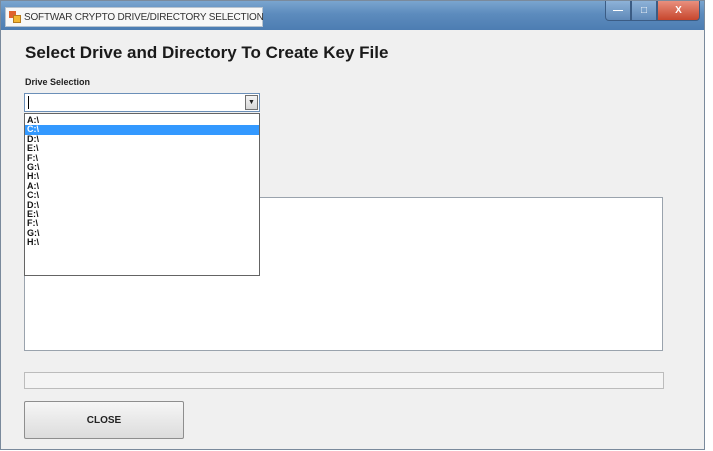 This screenshot has width=713, height=451. Describe the element at coordinates (142, 102) in the screenshot. I see `drive-combo: ▼` at that location.